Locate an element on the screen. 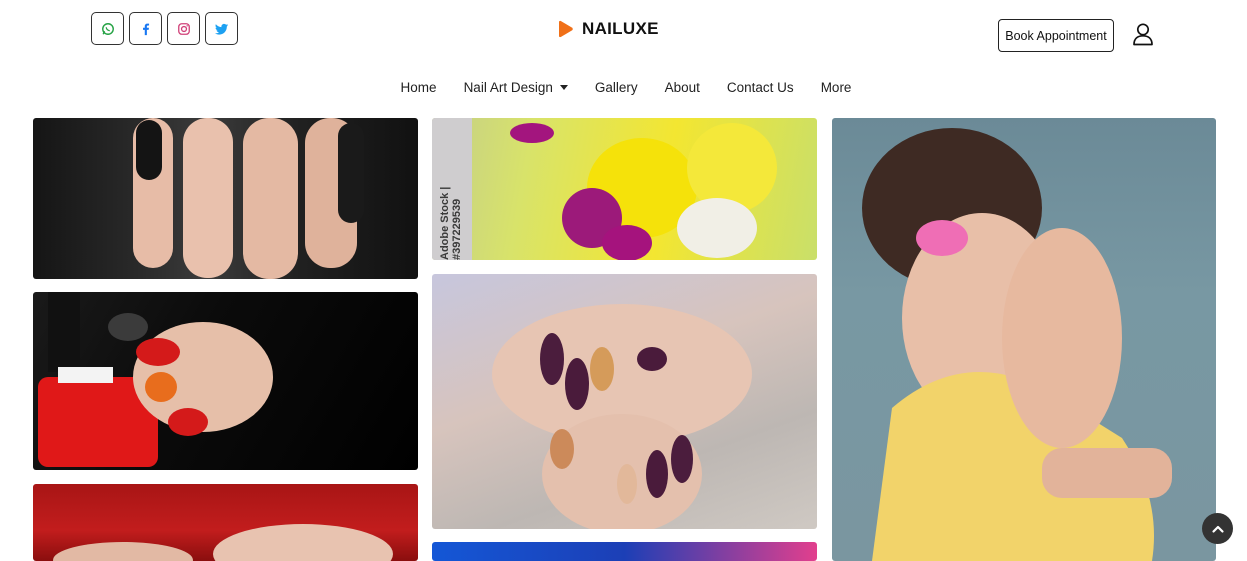 This screenshot has height=561, width=1247. gallery-image-blue-pink is located at coordinates (624, 551).